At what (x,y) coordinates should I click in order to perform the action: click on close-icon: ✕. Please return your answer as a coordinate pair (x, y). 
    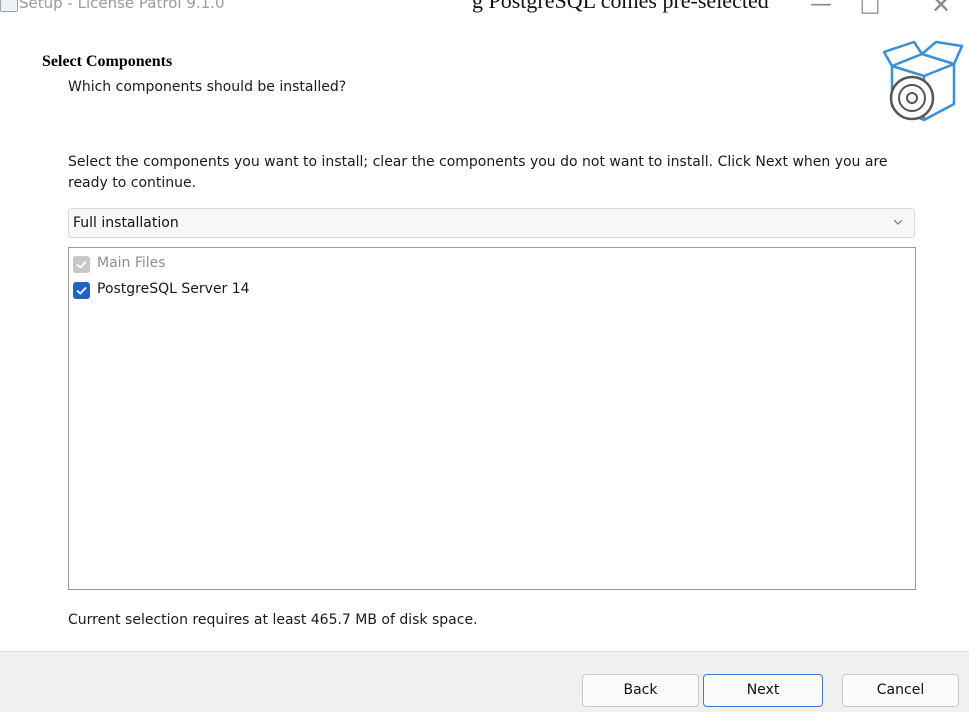
    Looking at the image, I should click on (941, 9).